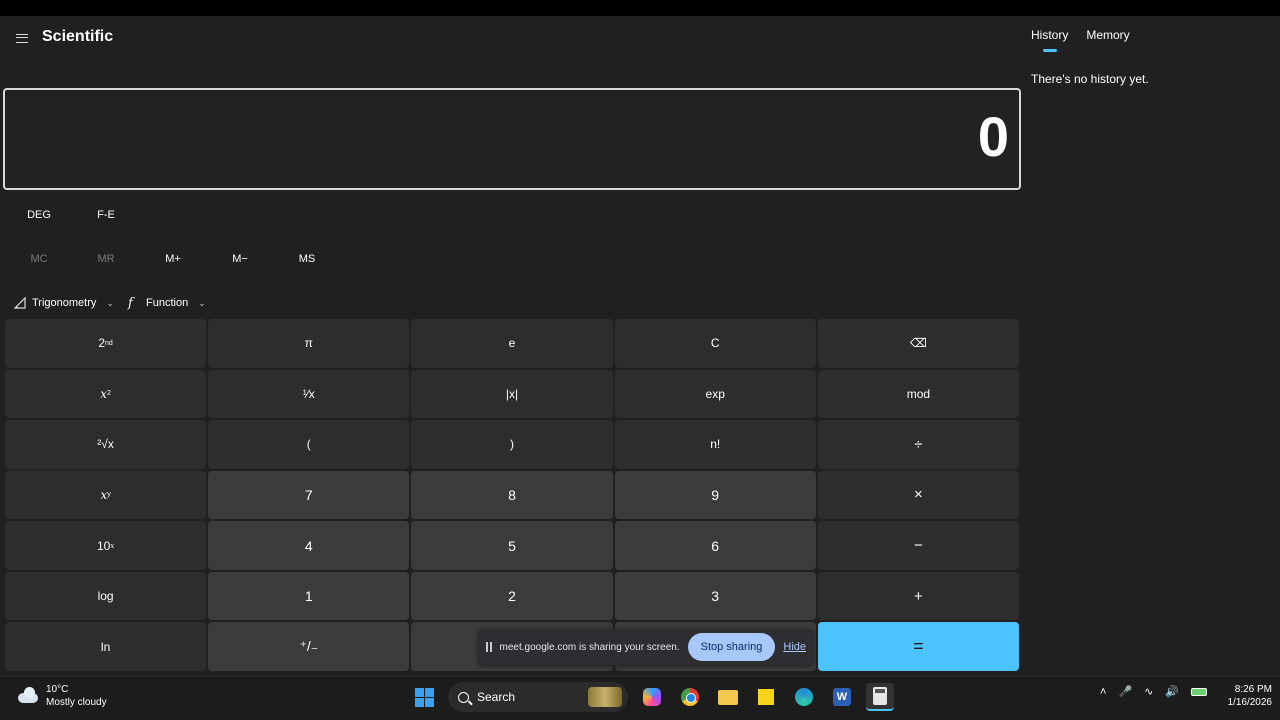  I want to click on left-paren-button: (, so click(309, 444).